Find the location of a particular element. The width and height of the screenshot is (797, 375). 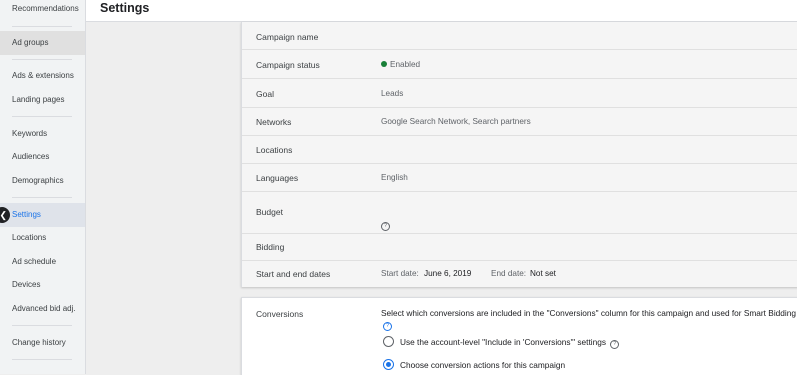

conversions-help-icon: ? is located at coordinates (387, 326).